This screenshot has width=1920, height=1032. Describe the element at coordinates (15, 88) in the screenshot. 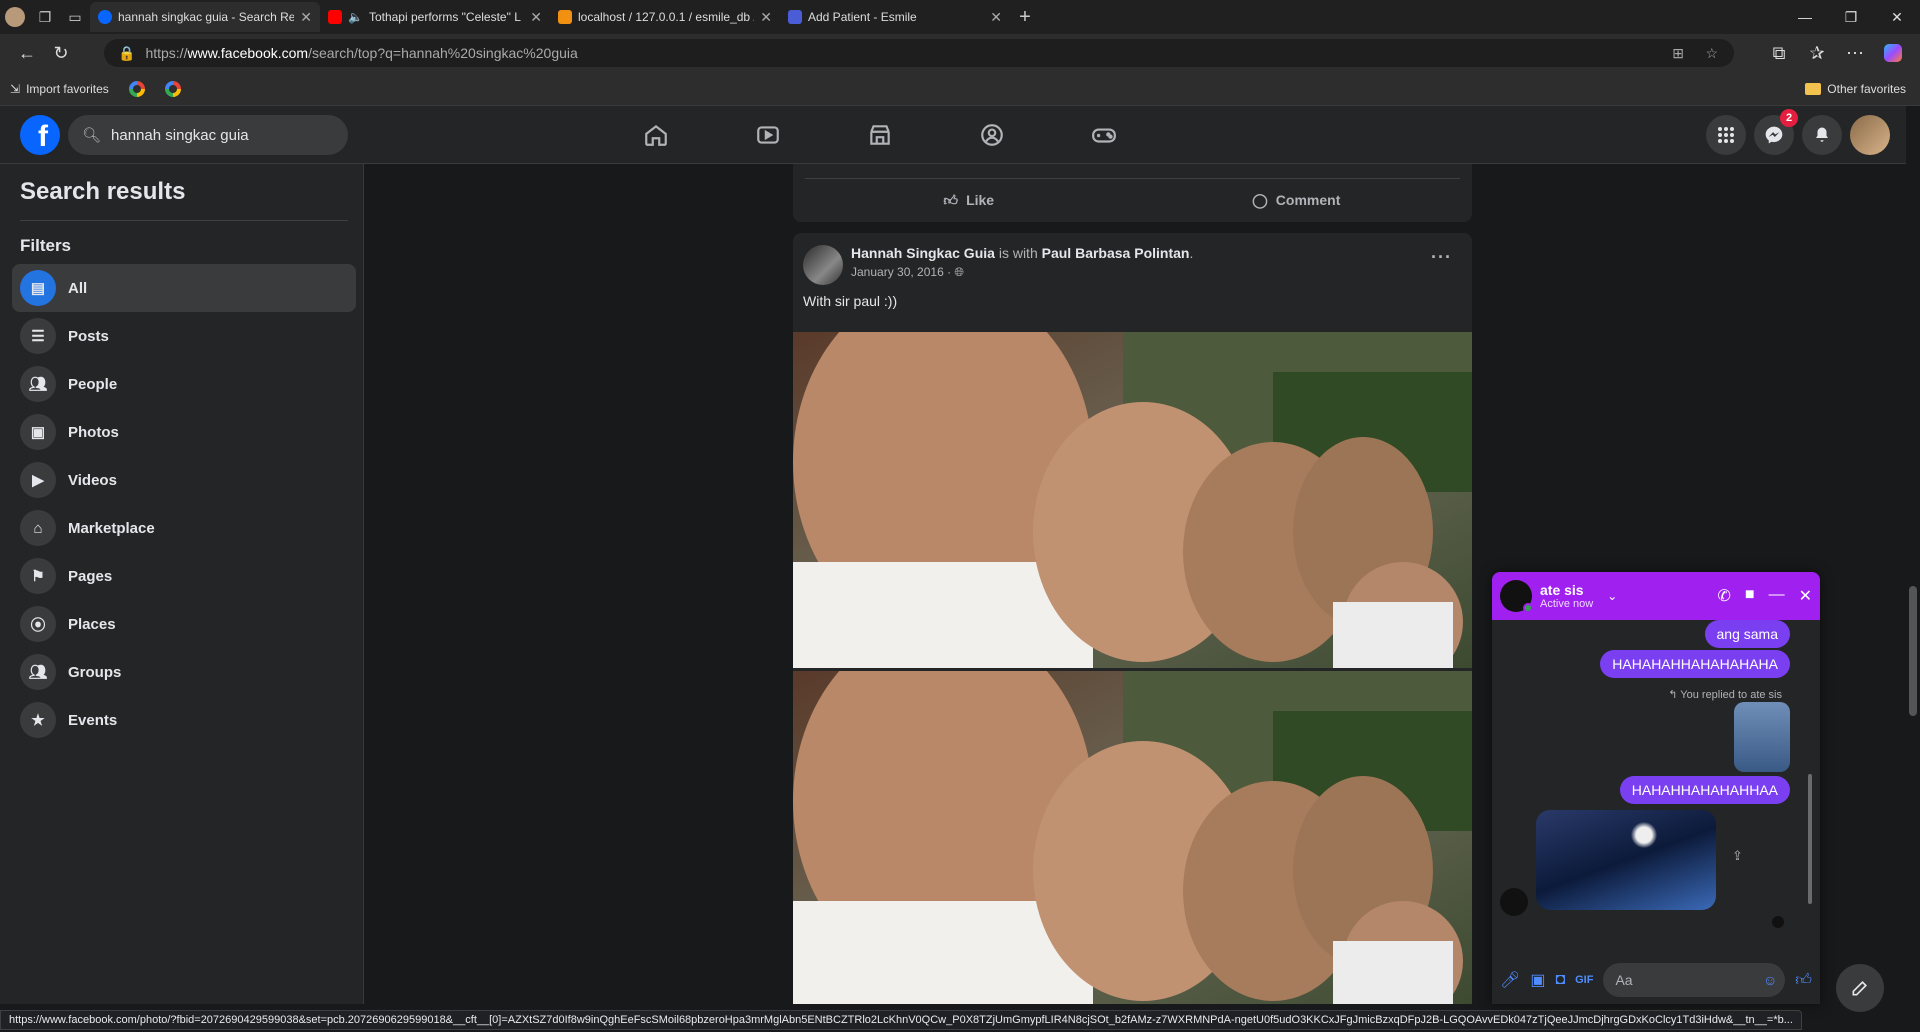

I see `import-icon: ⇲` at that location.